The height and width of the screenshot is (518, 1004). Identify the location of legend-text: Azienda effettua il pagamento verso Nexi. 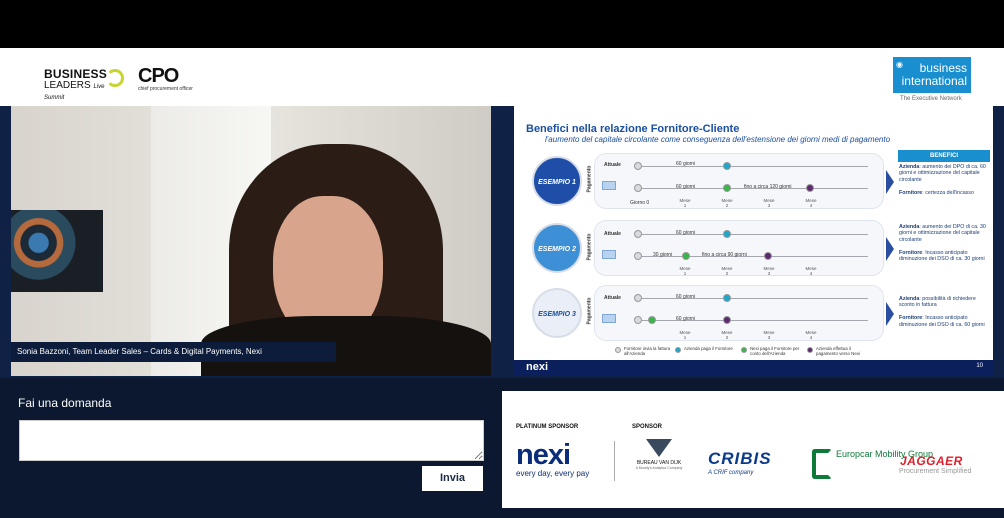
(838, 351).